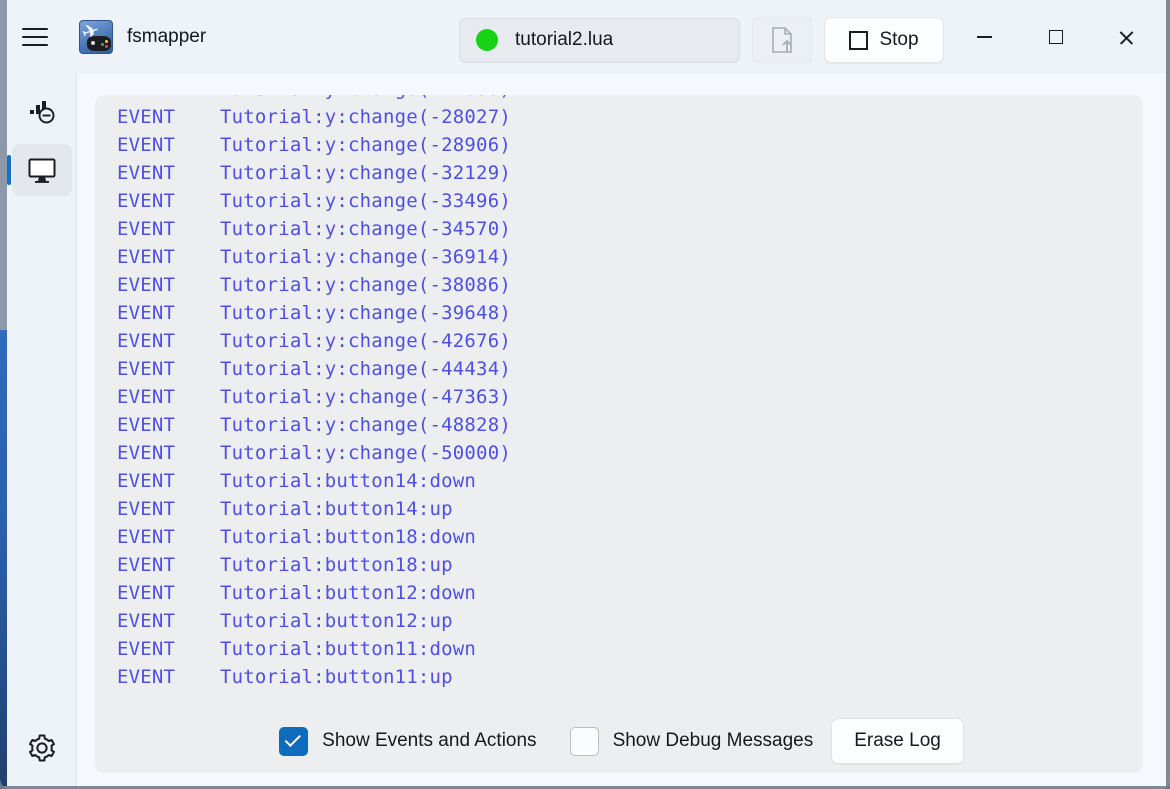 This screenshot has height=789, width=1170. Describe the element at coordinates (348, 593) in the screenshot. I see `log-line-message: Tutorial:button12:down` at that location.